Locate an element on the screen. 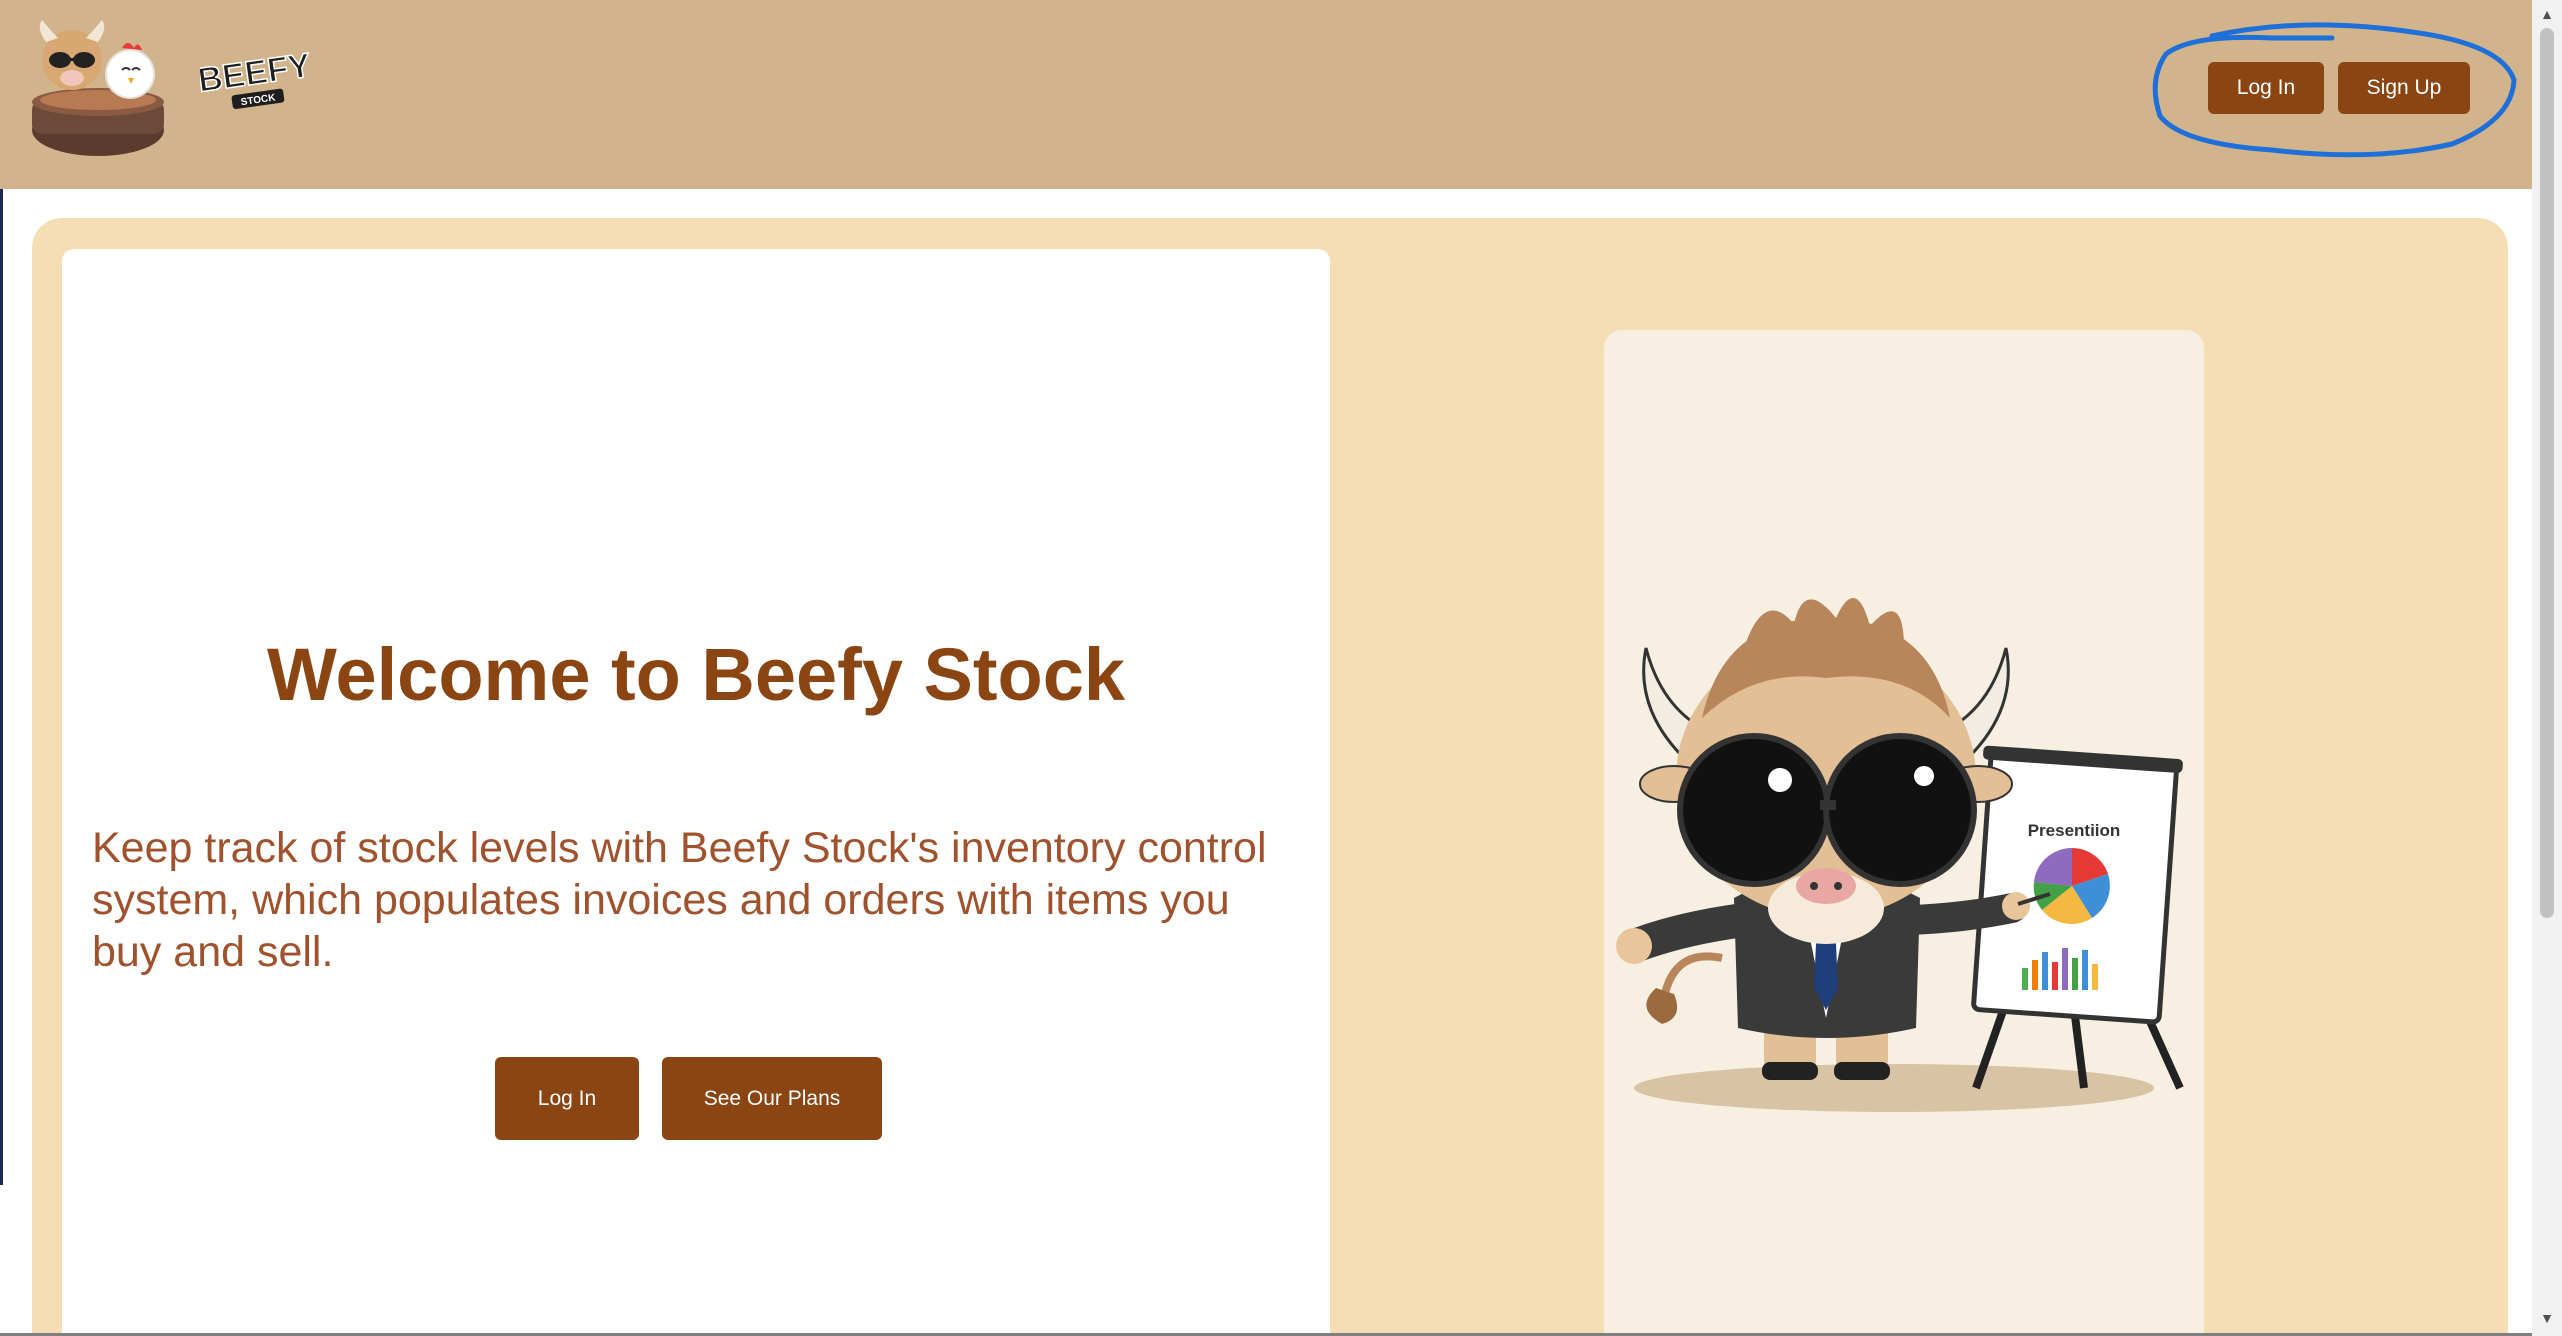 This screenshot has width=2562, height=1336. site-header: BEEFY STOCK Log In Sign Up is located at coordinates (1266, 94).